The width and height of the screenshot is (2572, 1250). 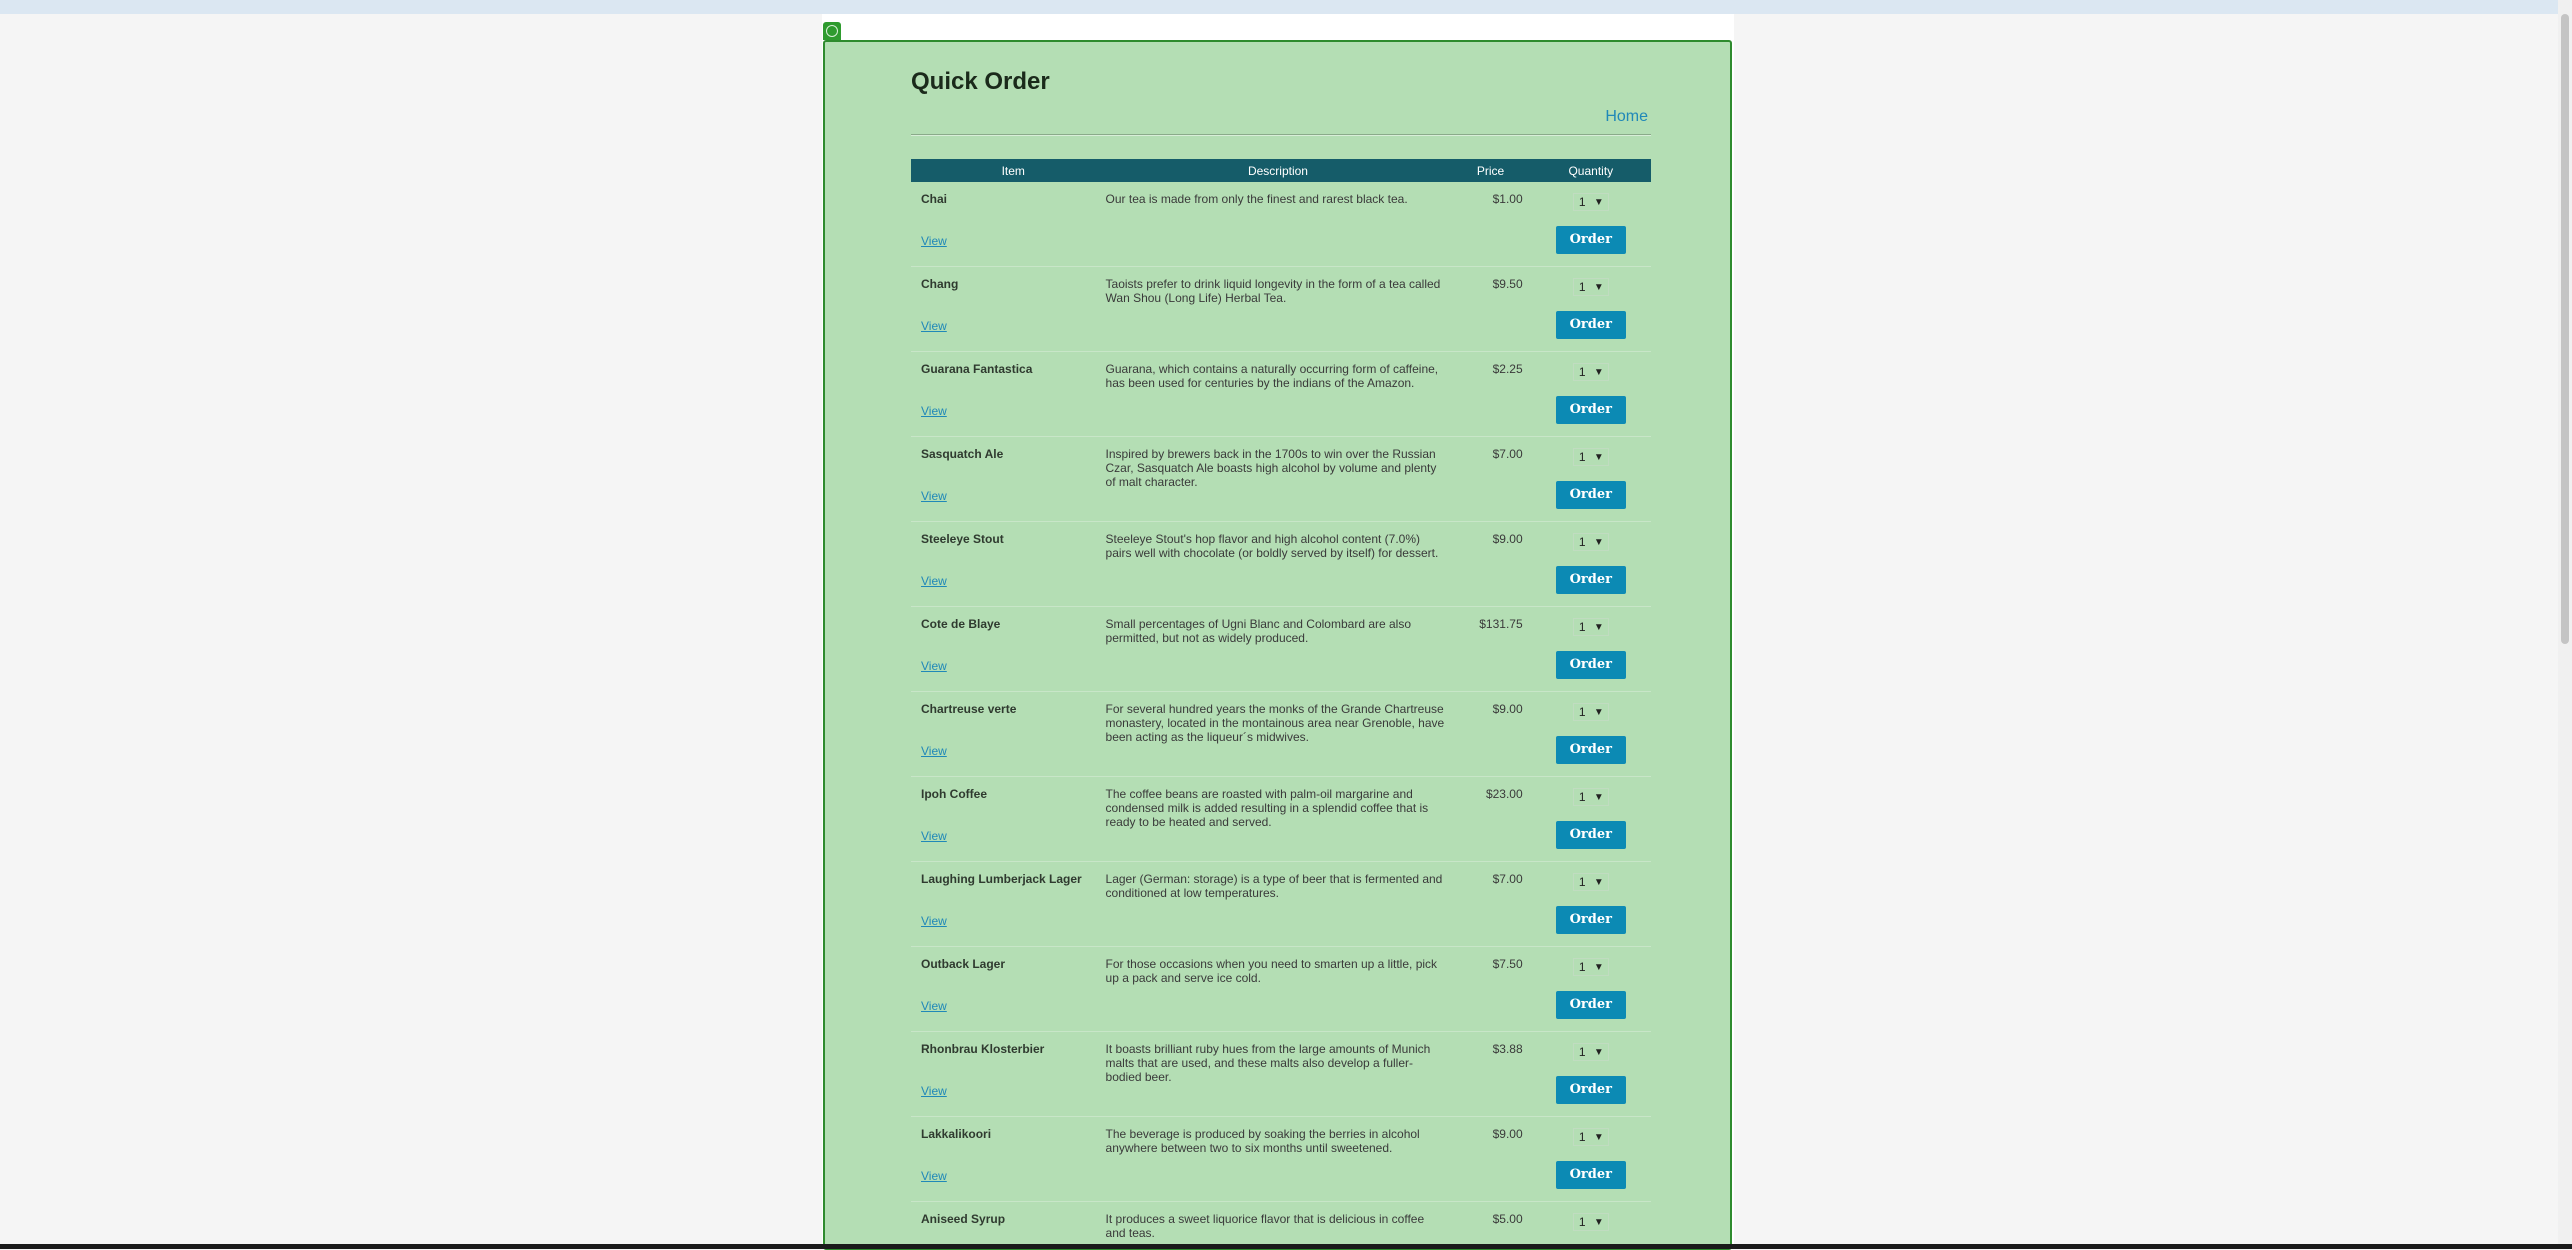 I want to click on item-name: Steeleye Stout, so click(x=1013, y=539).